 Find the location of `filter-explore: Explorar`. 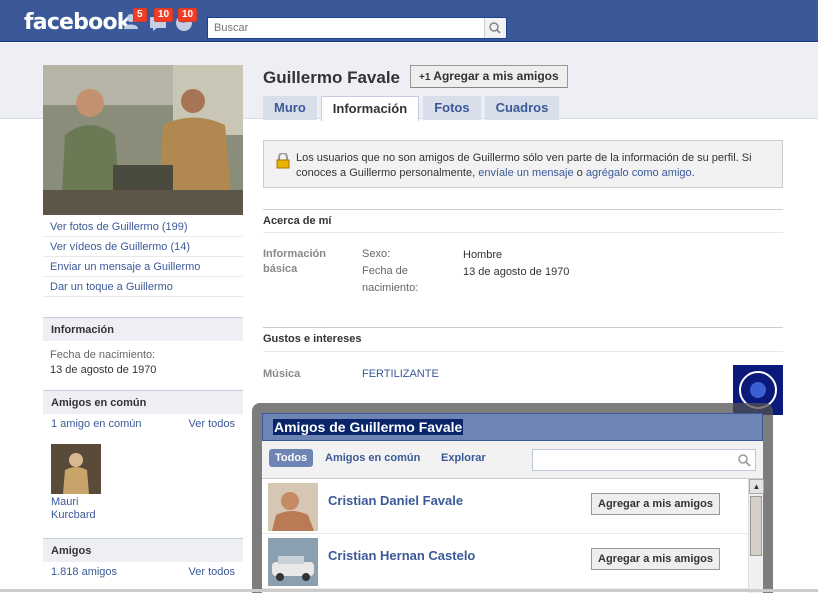

filter-explore: Explorar is located at coordinates (463, 458).